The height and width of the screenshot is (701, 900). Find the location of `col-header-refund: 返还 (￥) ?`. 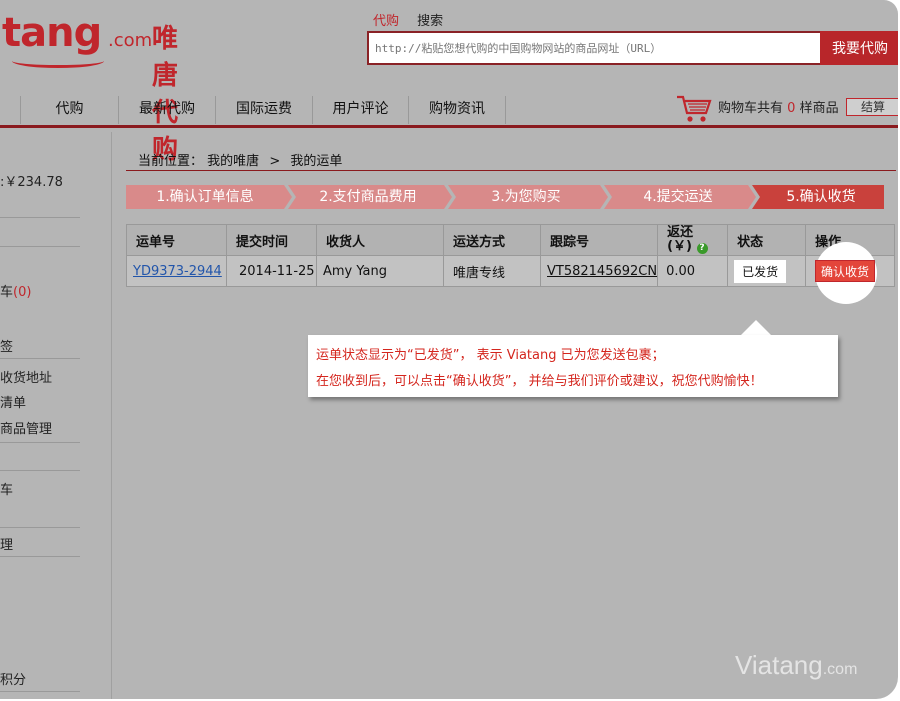

col-header-refund: 返还 (￥) ? is located at coordinates (693, 240).